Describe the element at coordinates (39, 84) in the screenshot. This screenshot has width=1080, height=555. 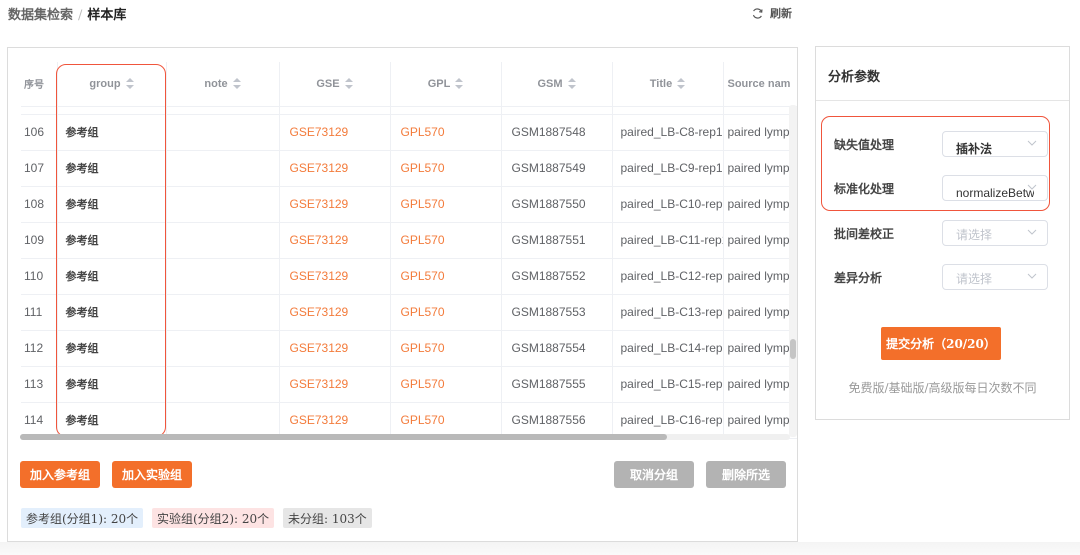
I see `column-header-index: 序号` at that location.